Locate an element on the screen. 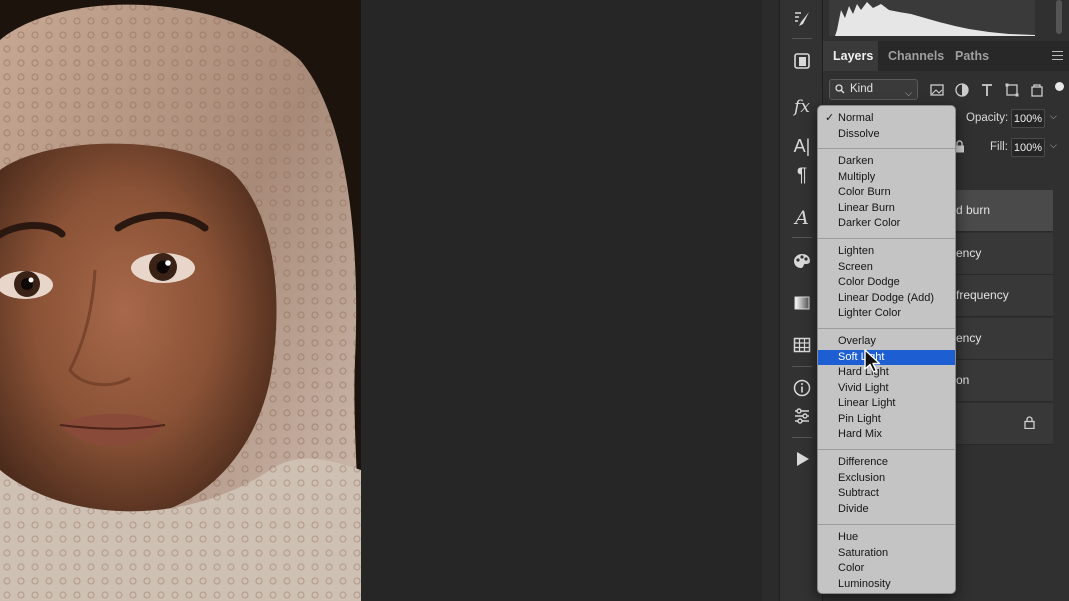  shape-filter-icon is located at coordinates (1012, 90).